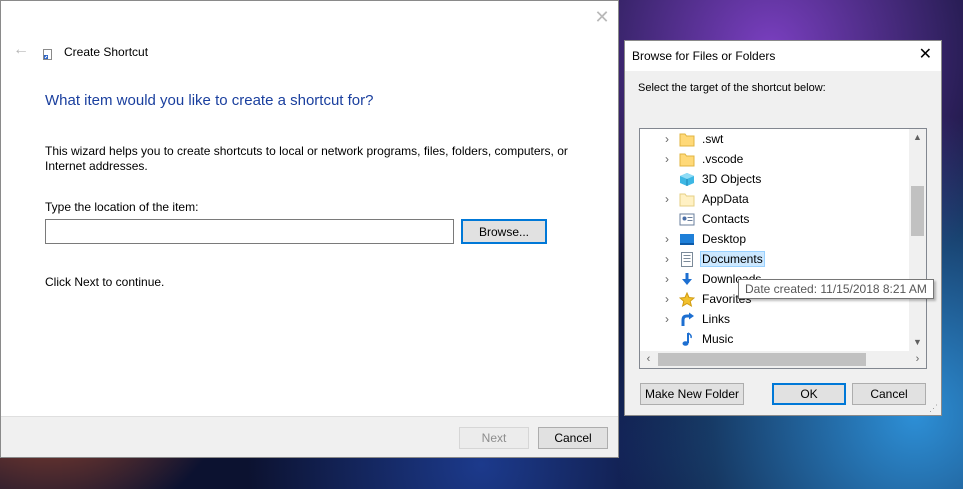 The width and height of the screenshot is (963, 489). I want to click on 3d-objects-icon, so click(687, 179).